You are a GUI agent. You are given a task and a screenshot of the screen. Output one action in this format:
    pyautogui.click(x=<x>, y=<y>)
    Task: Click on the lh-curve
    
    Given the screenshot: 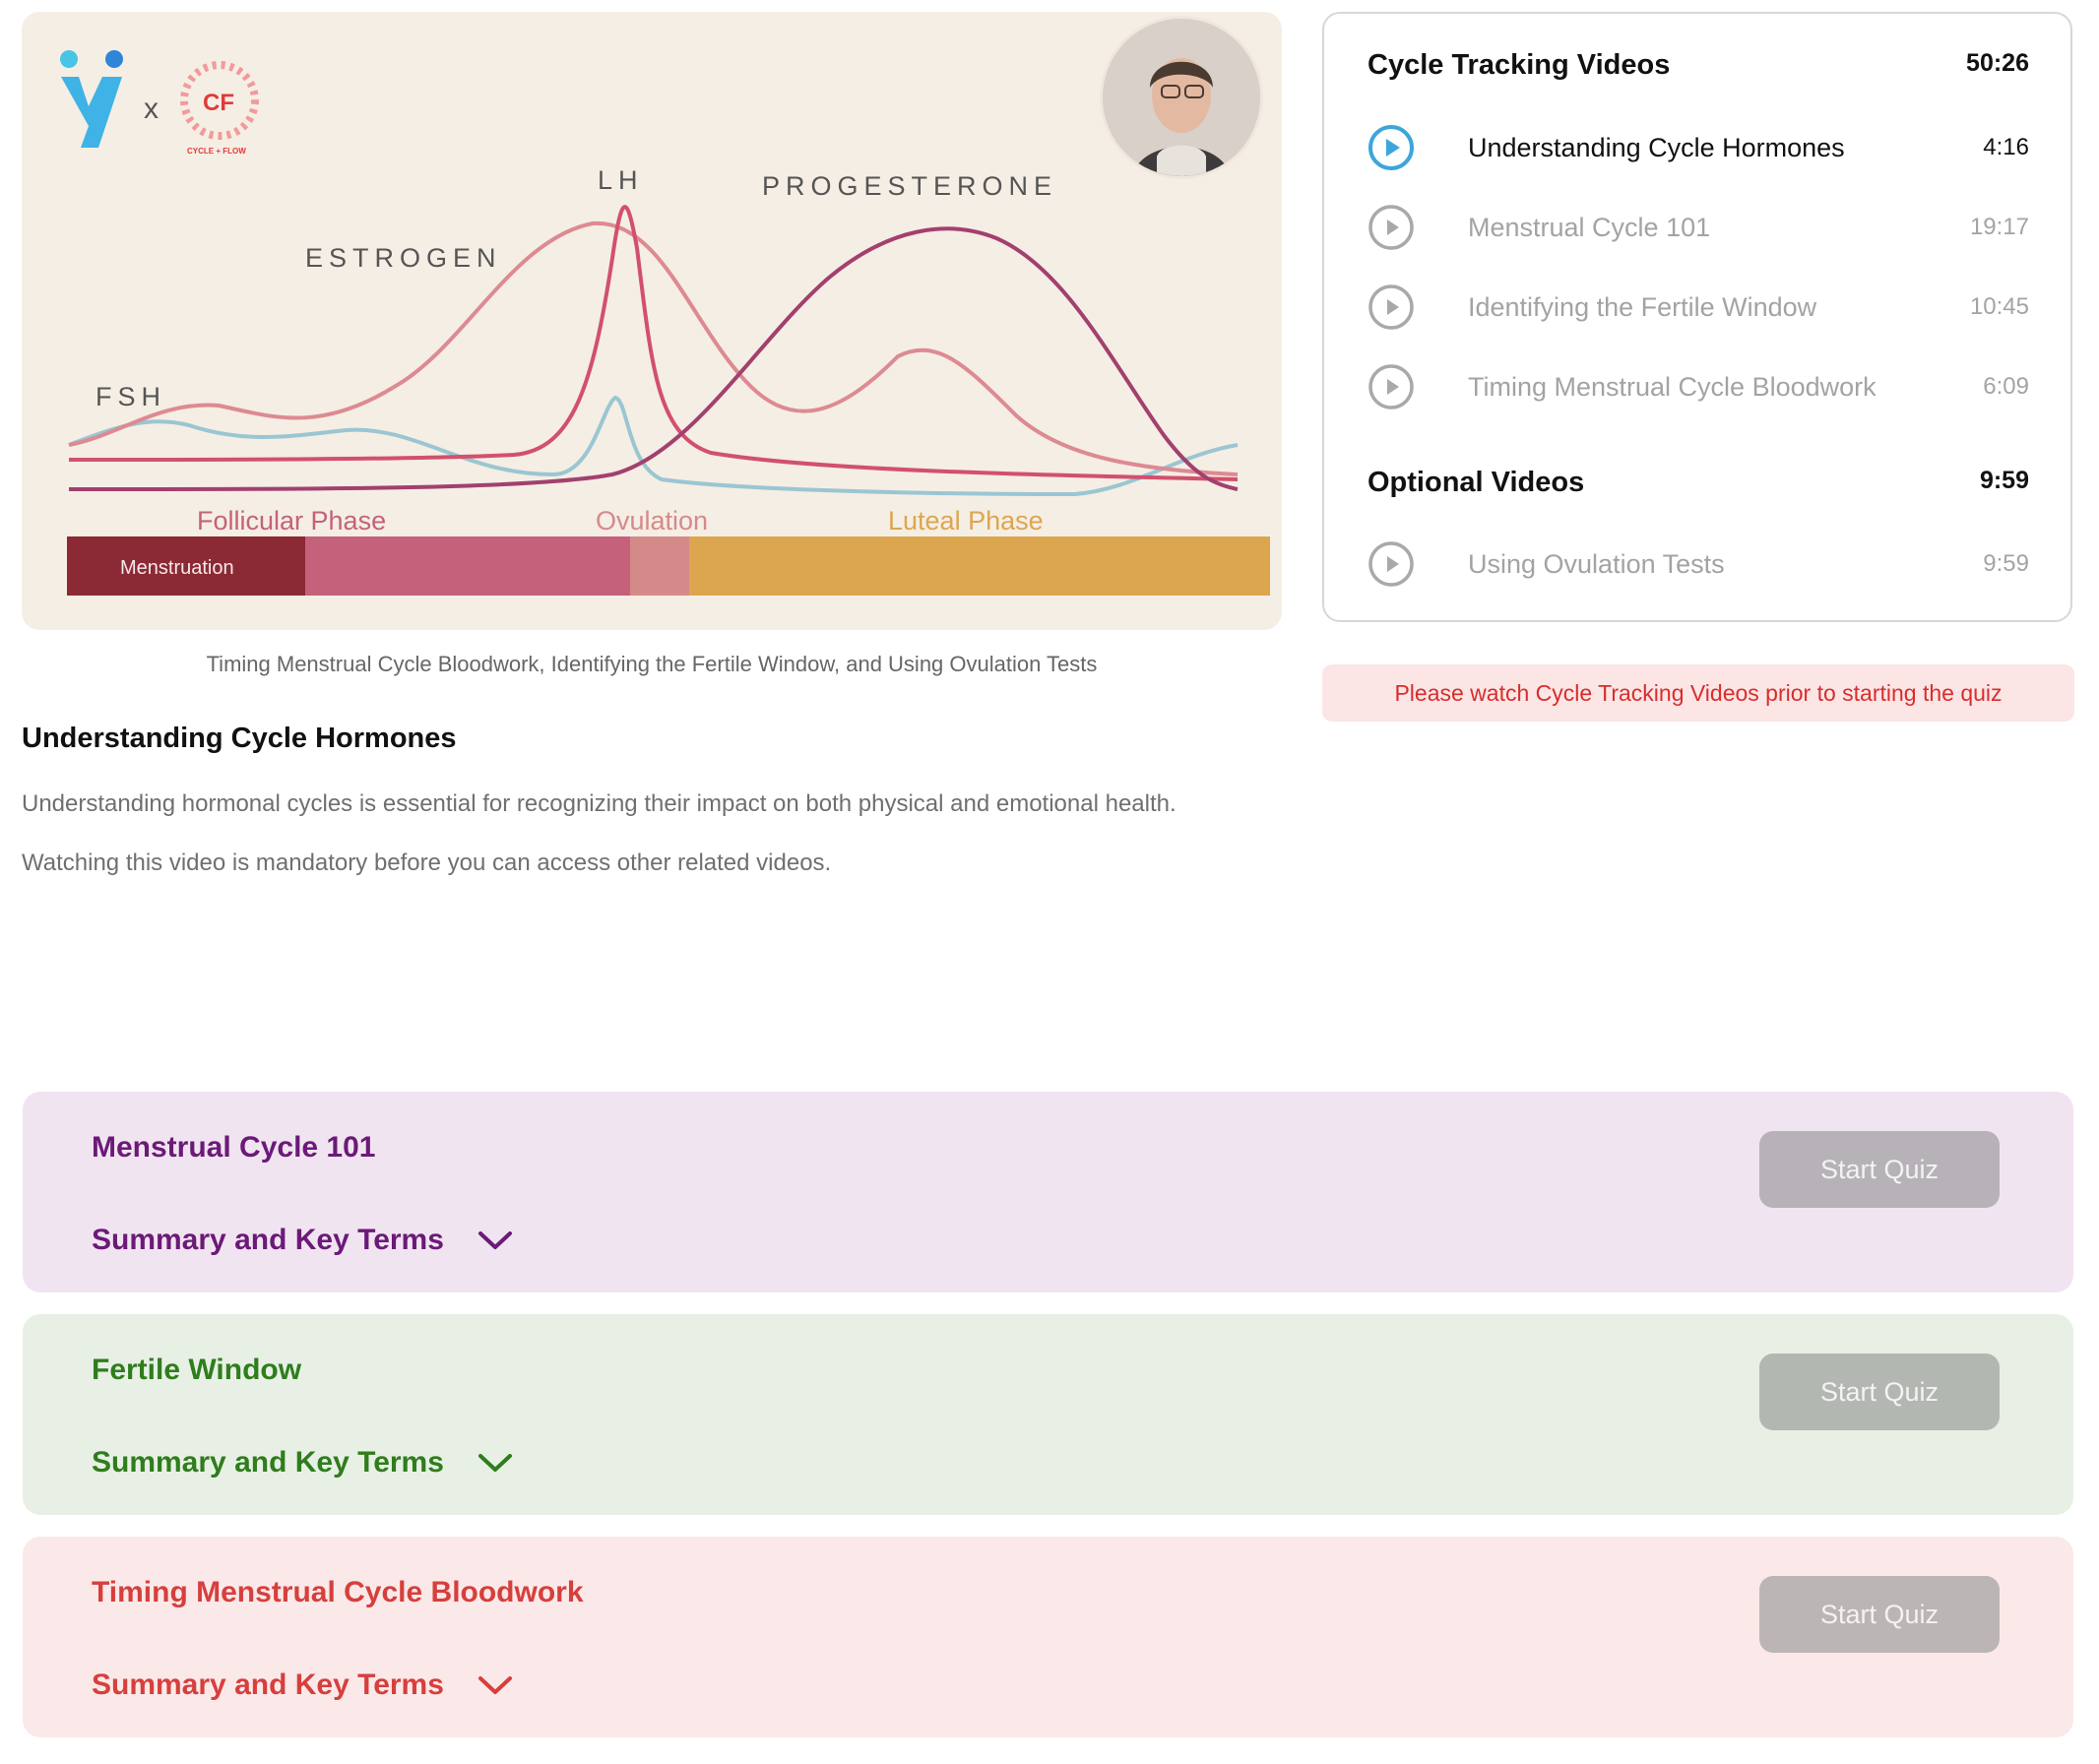 What is the action you would take?
    pyautogui.click(x=653, y=343)
    